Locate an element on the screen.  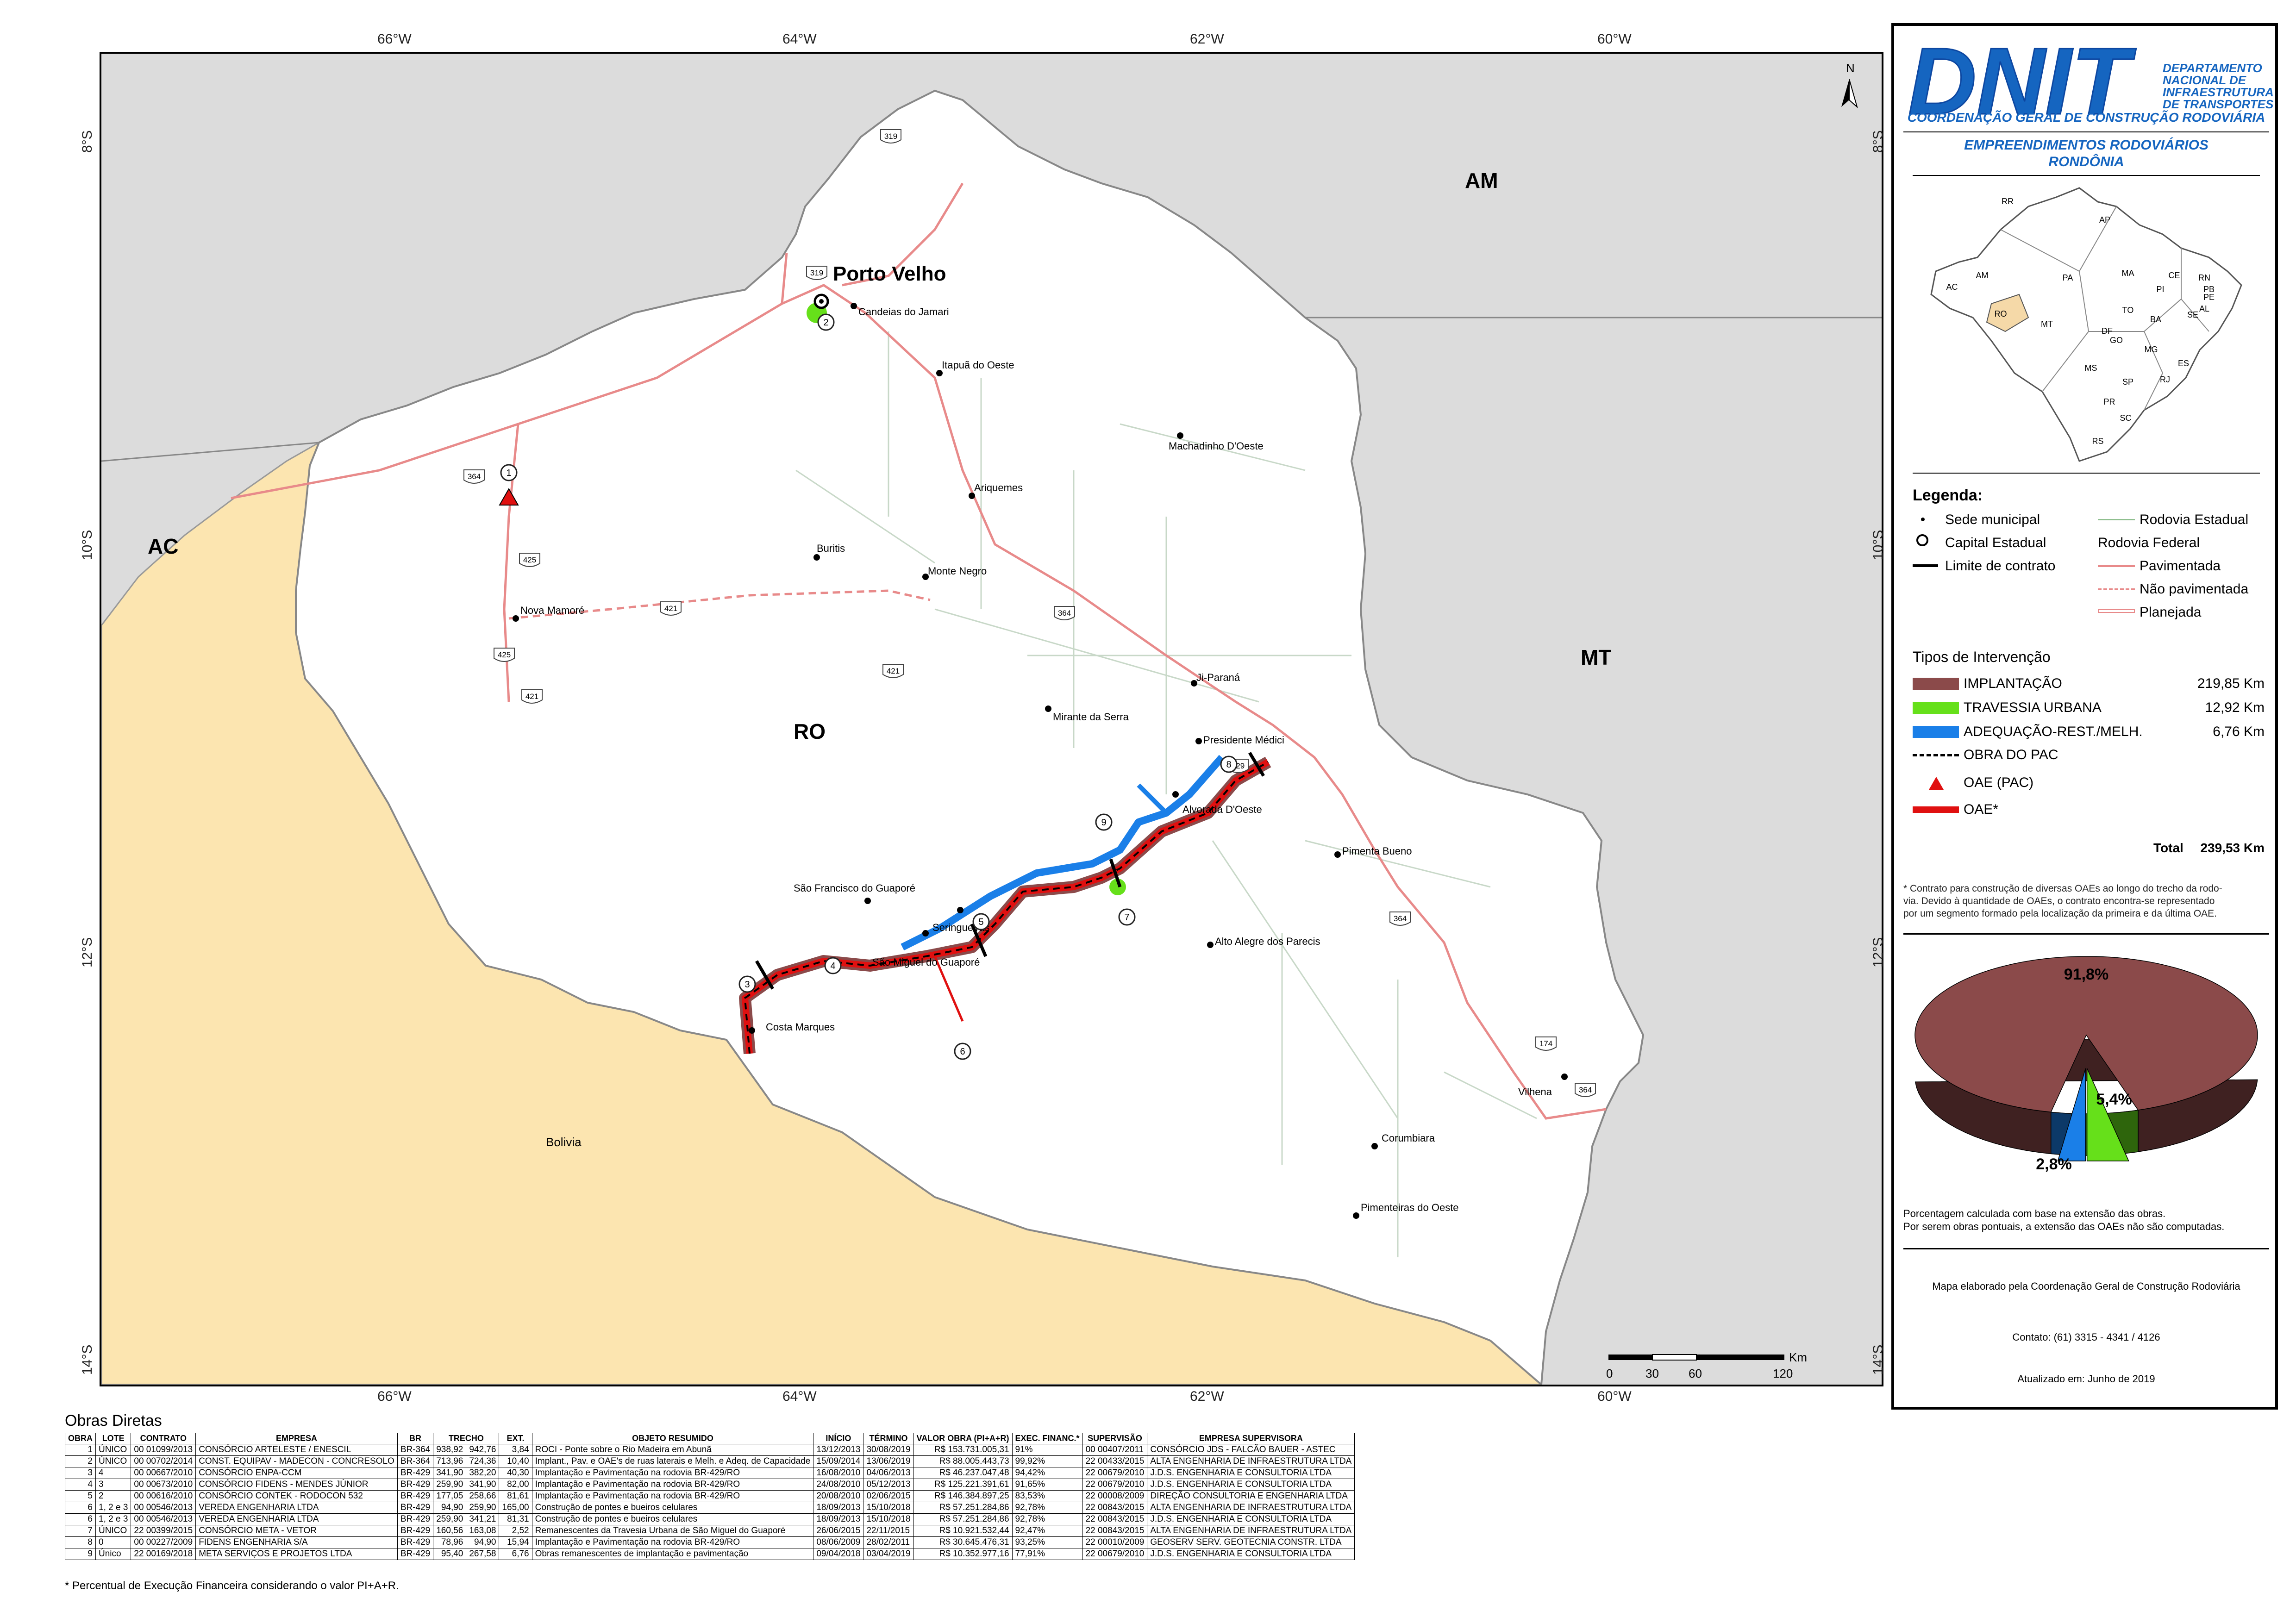
pie-slice-label: 5,4% is located at coordinates (2114, 1099).